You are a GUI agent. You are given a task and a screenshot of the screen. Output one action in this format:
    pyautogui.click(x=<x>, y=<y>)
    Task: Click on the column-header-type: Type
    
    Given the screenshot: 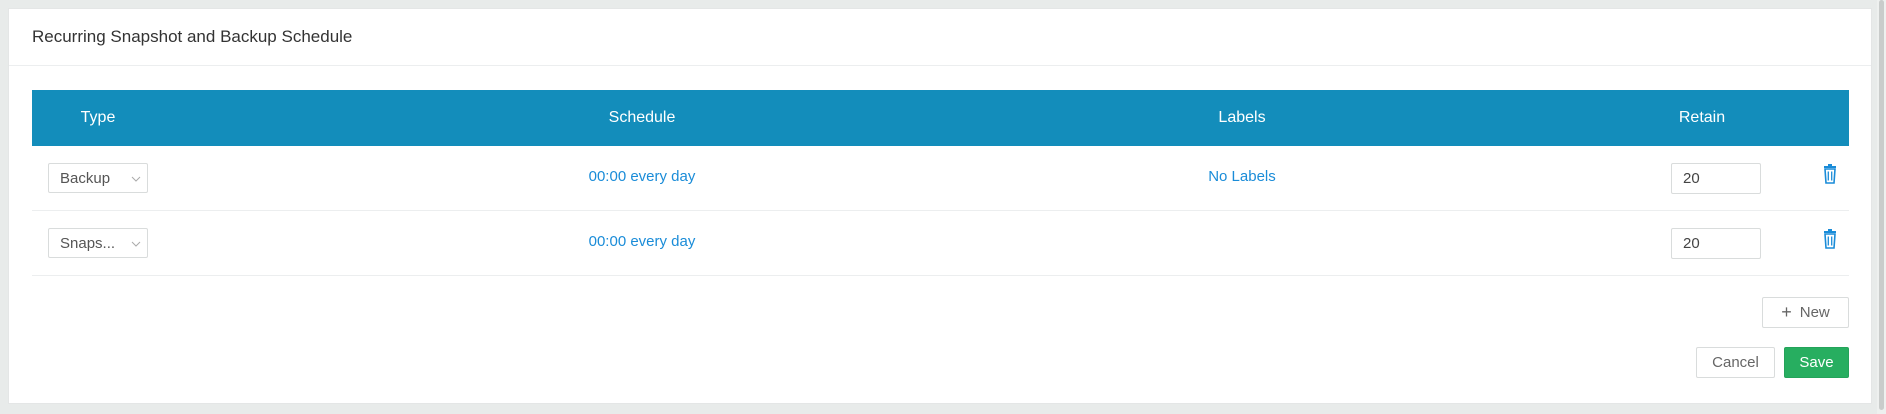 What is the action you would take?
    pyautogui.click(x=98, y=117)
    